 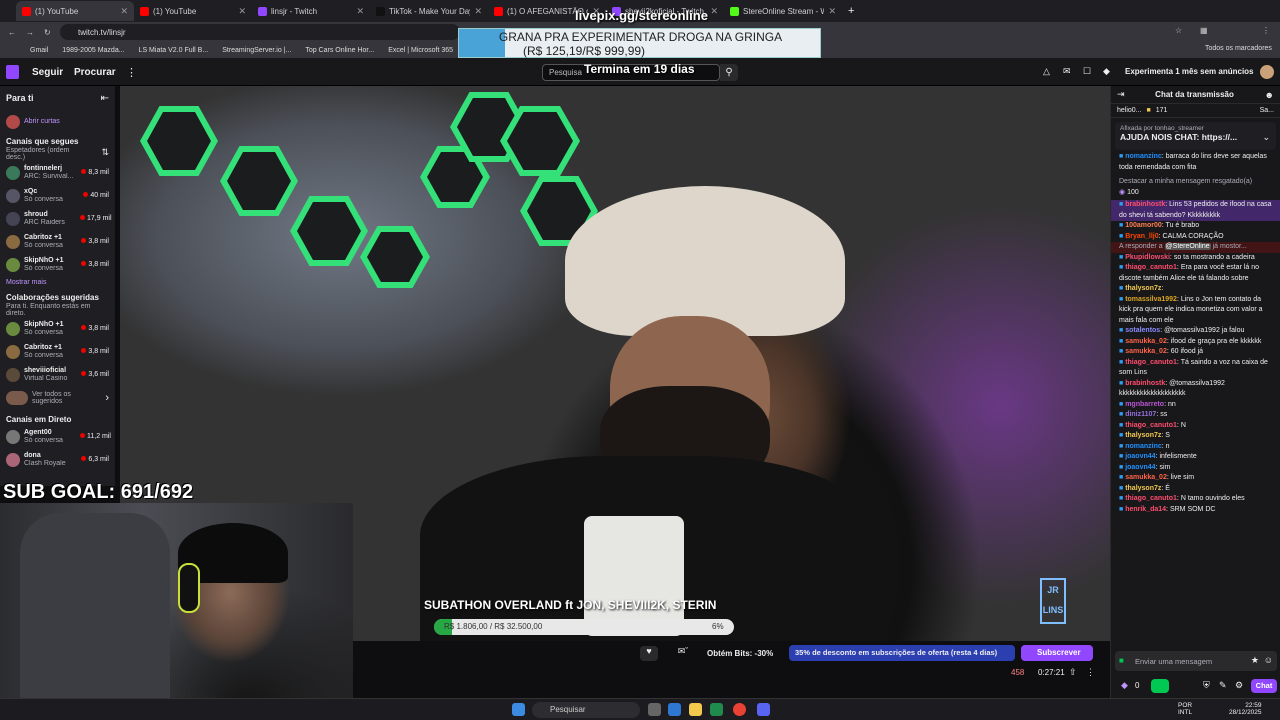 I want to click on crown-icon: △, so click(x=1046, y=71).